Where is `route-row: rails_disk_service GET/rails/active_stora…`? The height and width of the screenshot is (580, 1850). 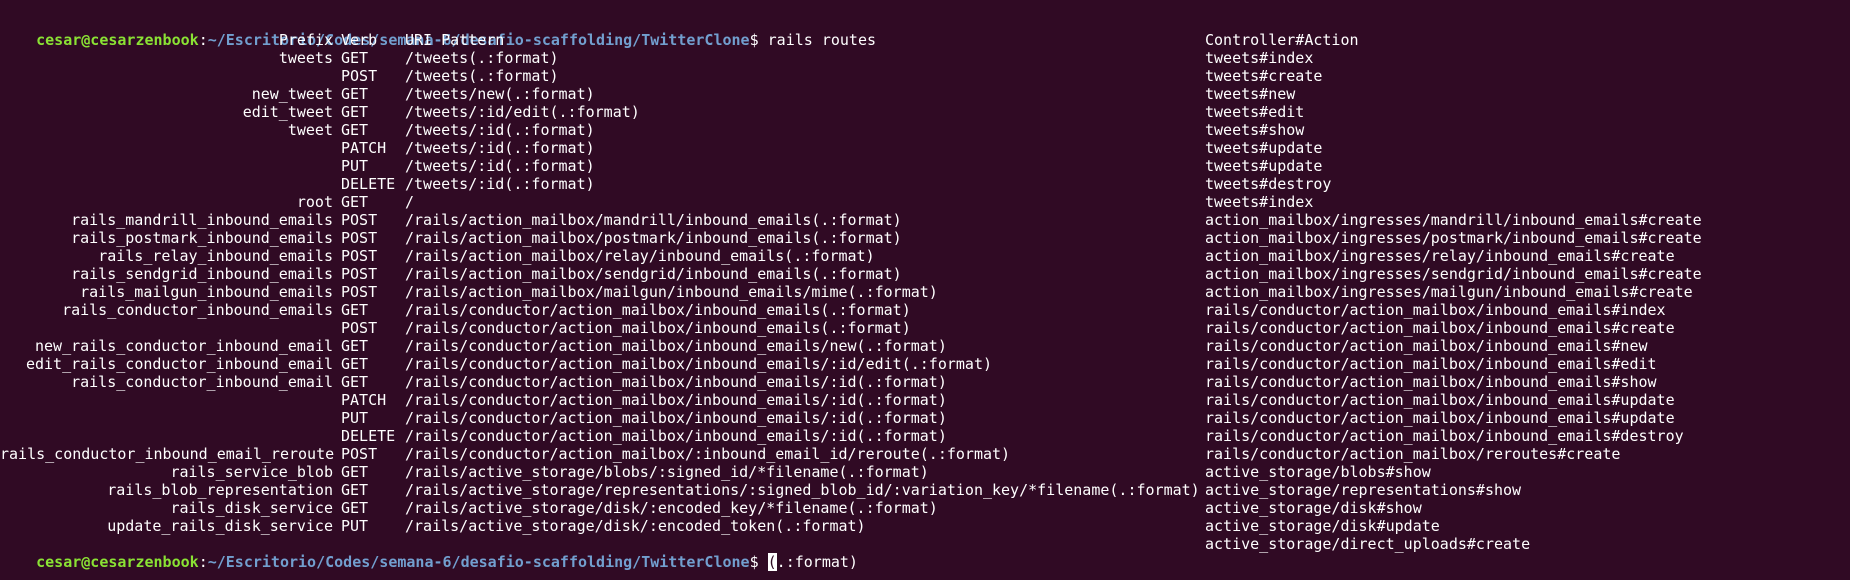
route-row: rails_disk_service GET/rails/active_stora… is located at coordinates (925, 508).